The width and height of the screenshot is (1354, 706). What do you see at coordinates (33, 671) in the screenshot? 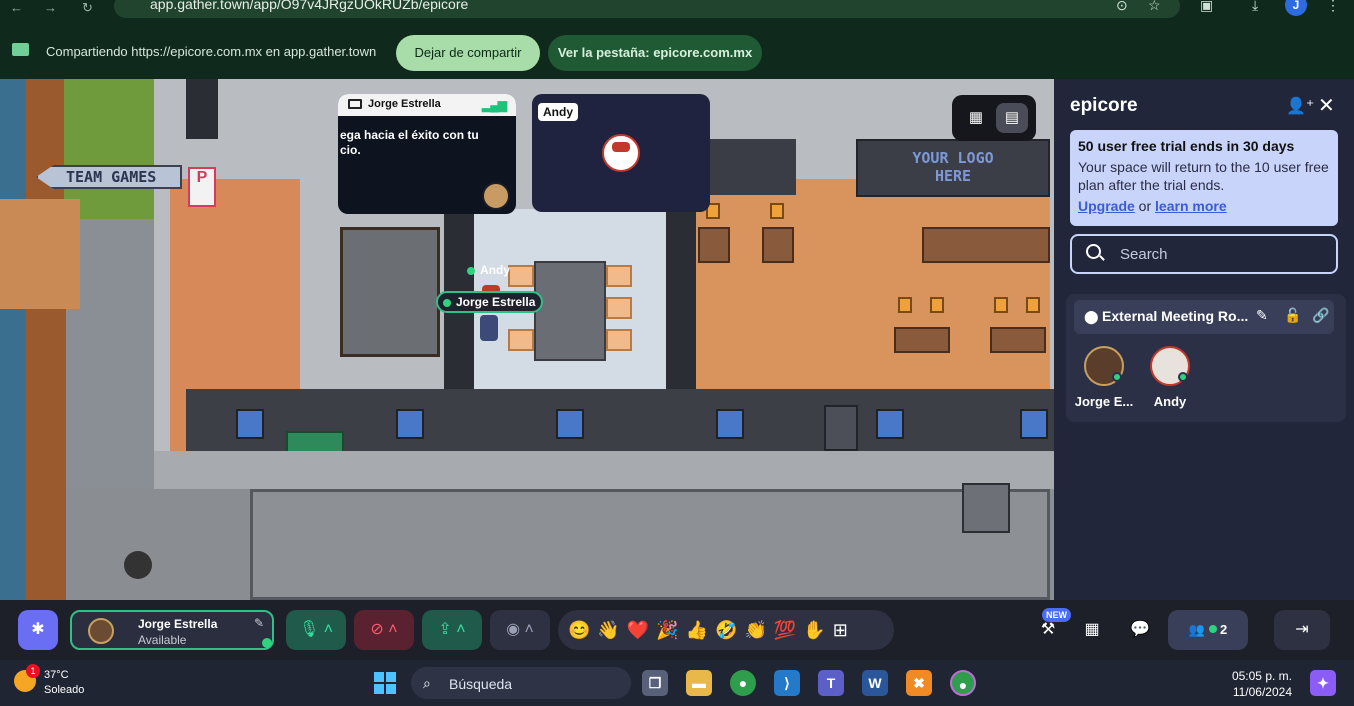
I see `weather-badge: 1` at bounding box center [33, 671].